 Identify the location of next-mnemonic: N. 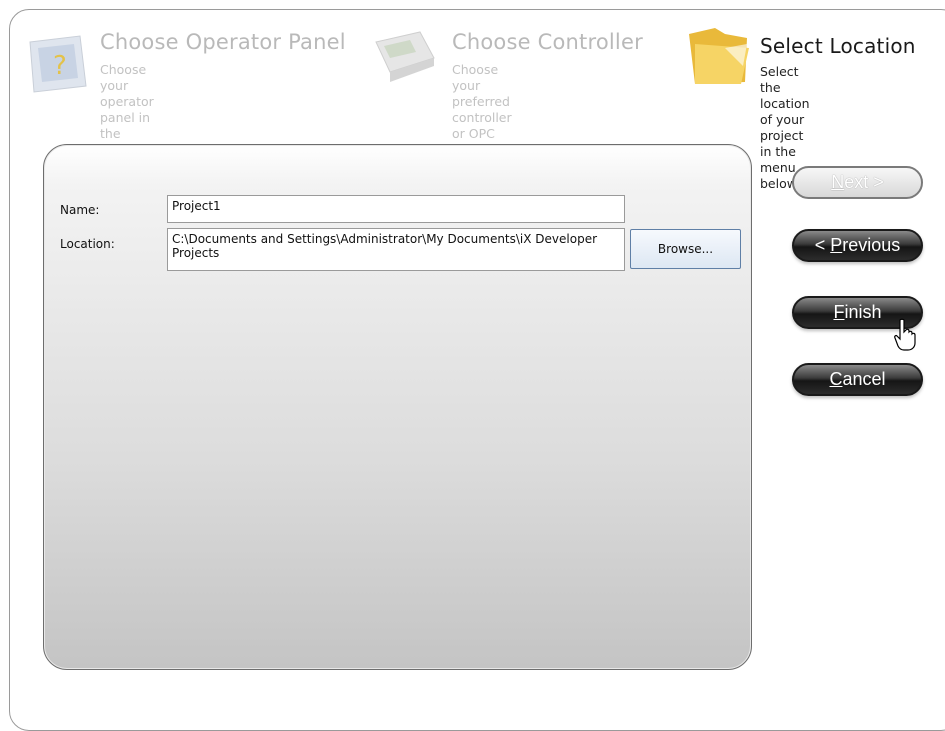
(838, 182).